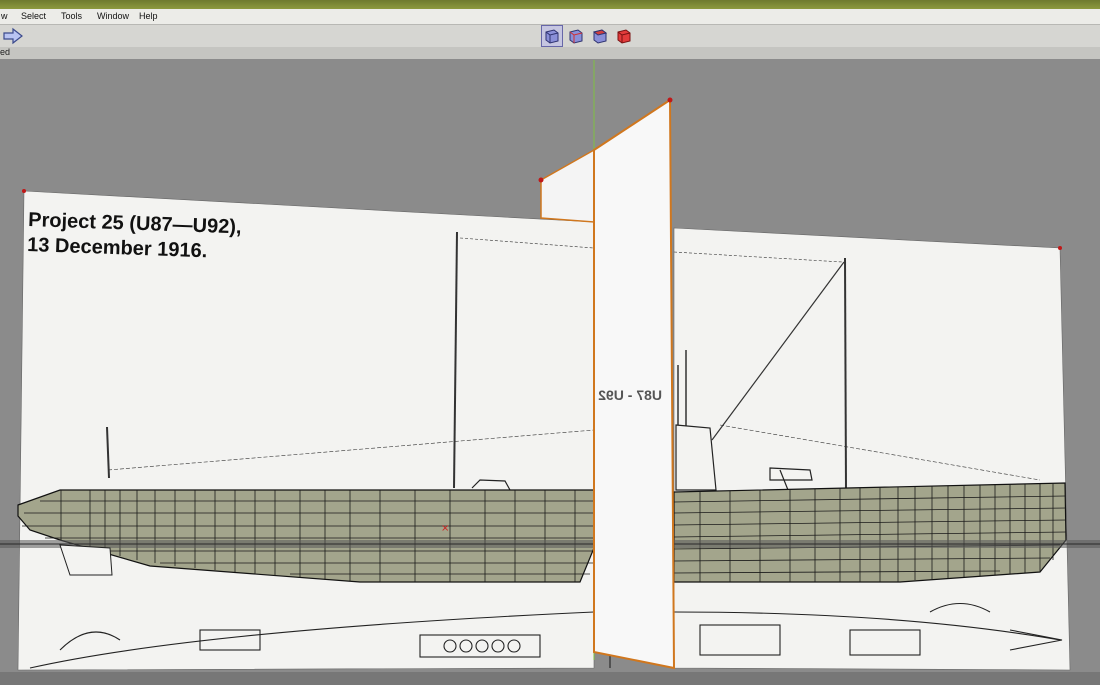 The width and height of the screenshot is (1100, 685). Describe the element at coordinates (4, 16) in the screenshot. I see `menu-view: w` at that location.